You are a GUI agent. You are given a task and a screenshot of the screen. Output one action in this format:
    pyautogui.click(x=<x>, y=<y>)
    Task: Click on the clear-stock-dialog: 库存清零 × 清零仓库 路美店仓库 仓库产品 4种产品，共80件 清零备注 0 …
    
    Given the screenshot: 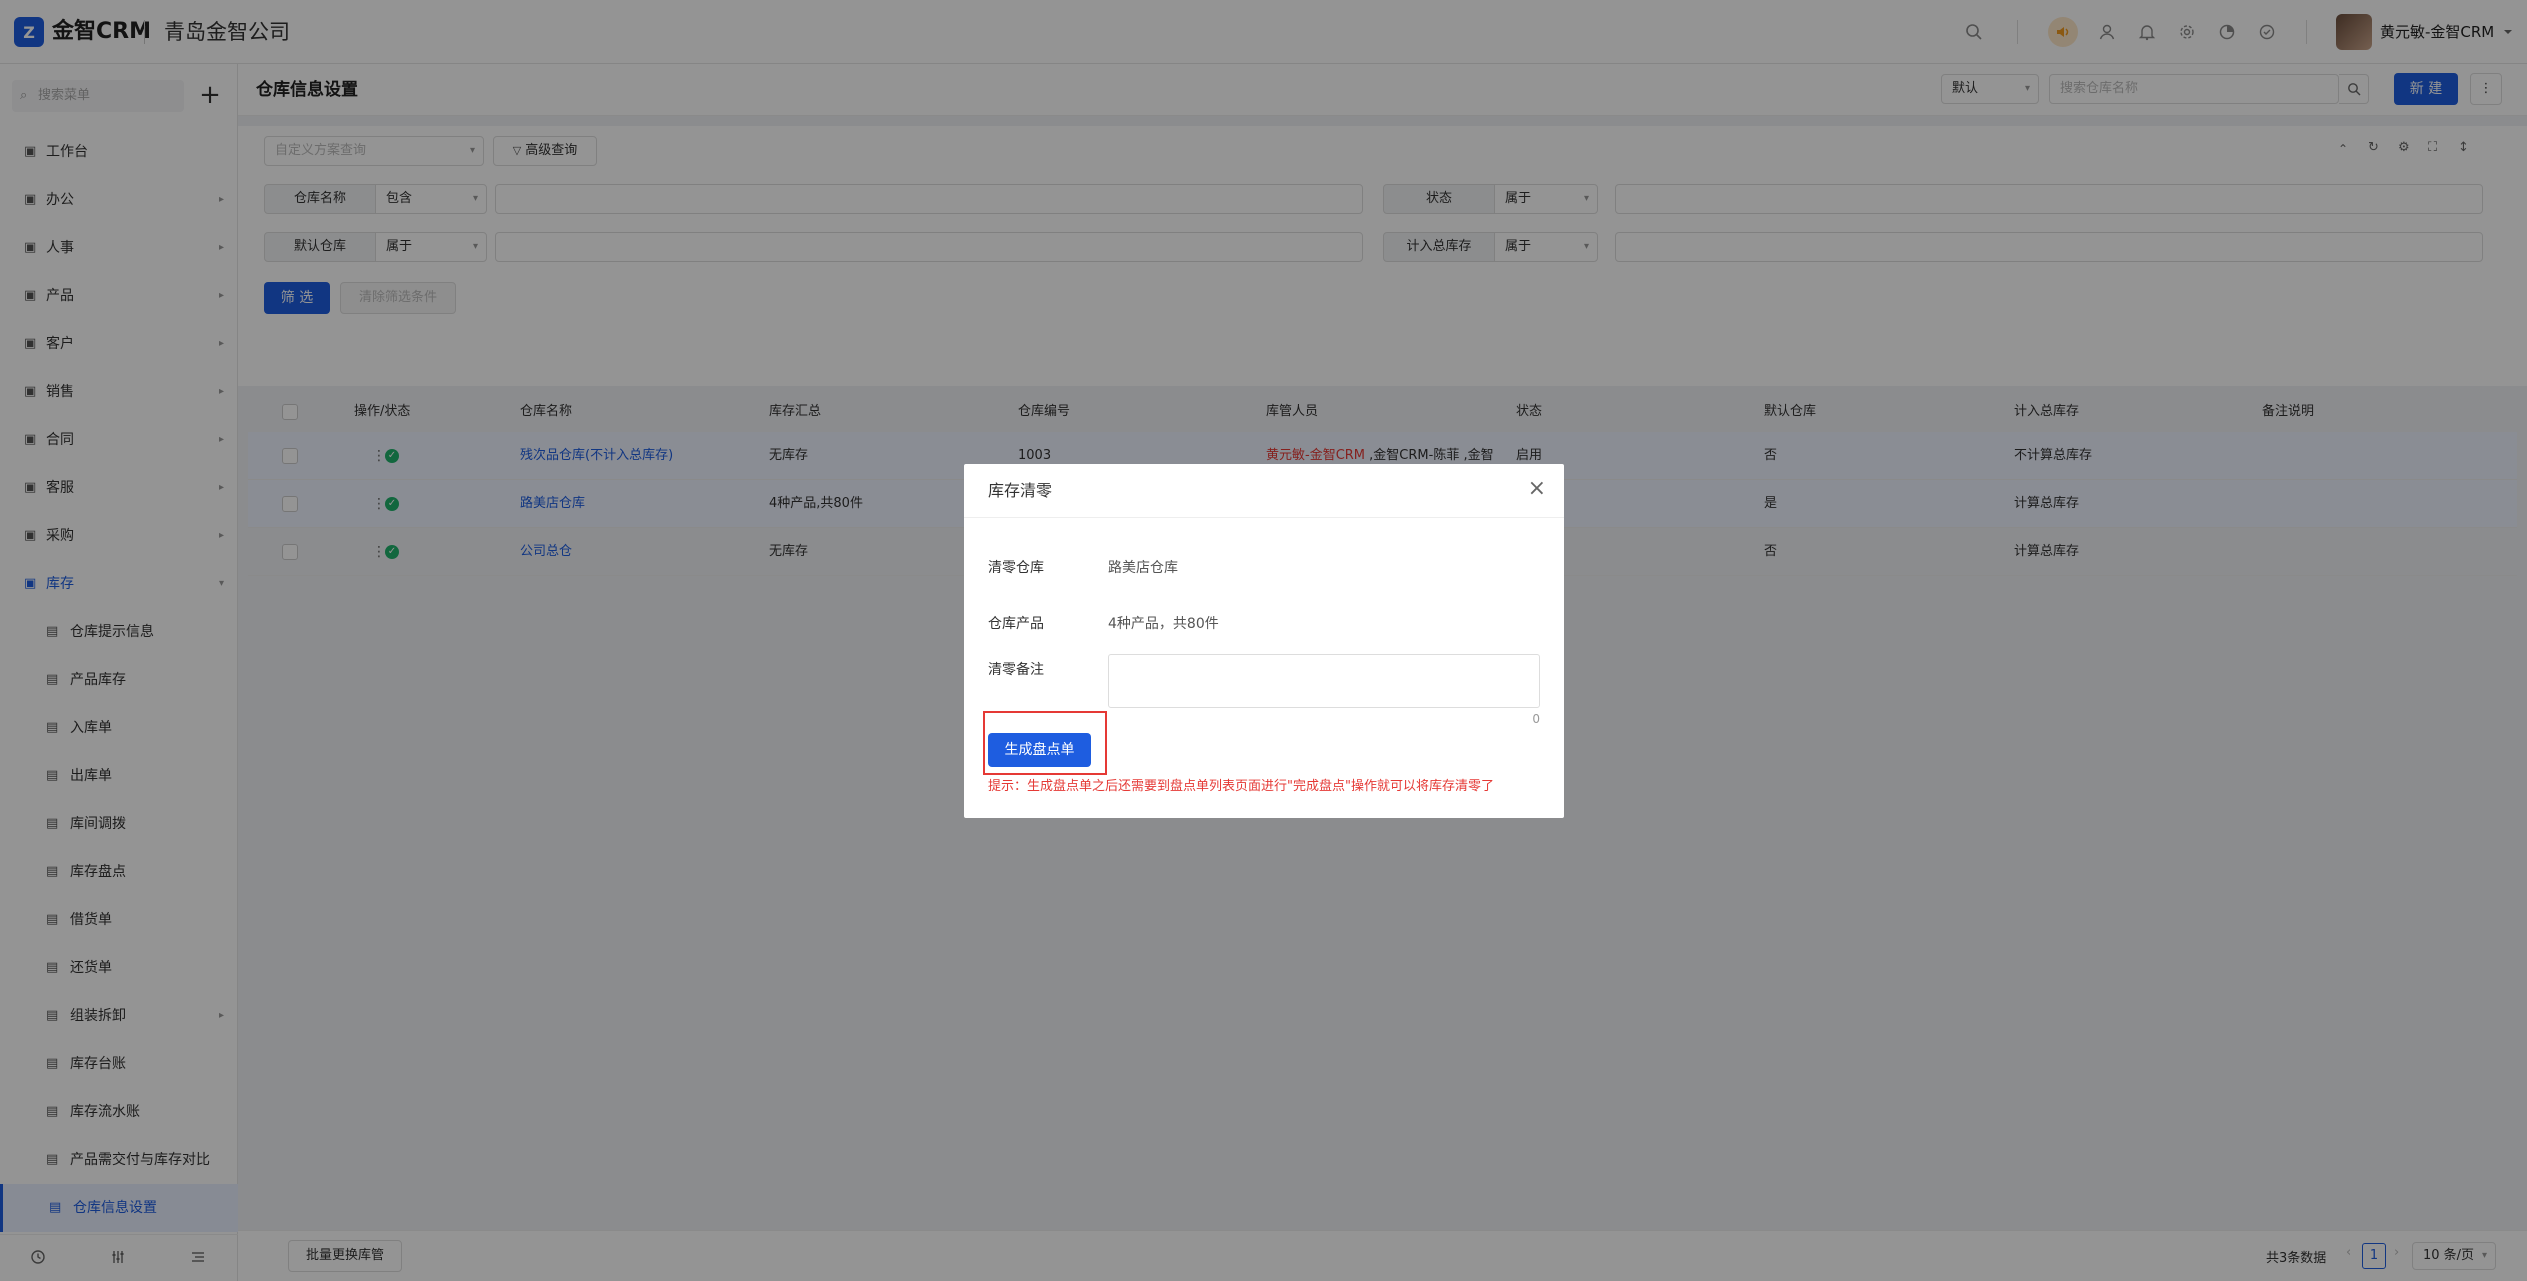 What is the action you would take?
    pyautogui.click(x=1264, y=641)
    